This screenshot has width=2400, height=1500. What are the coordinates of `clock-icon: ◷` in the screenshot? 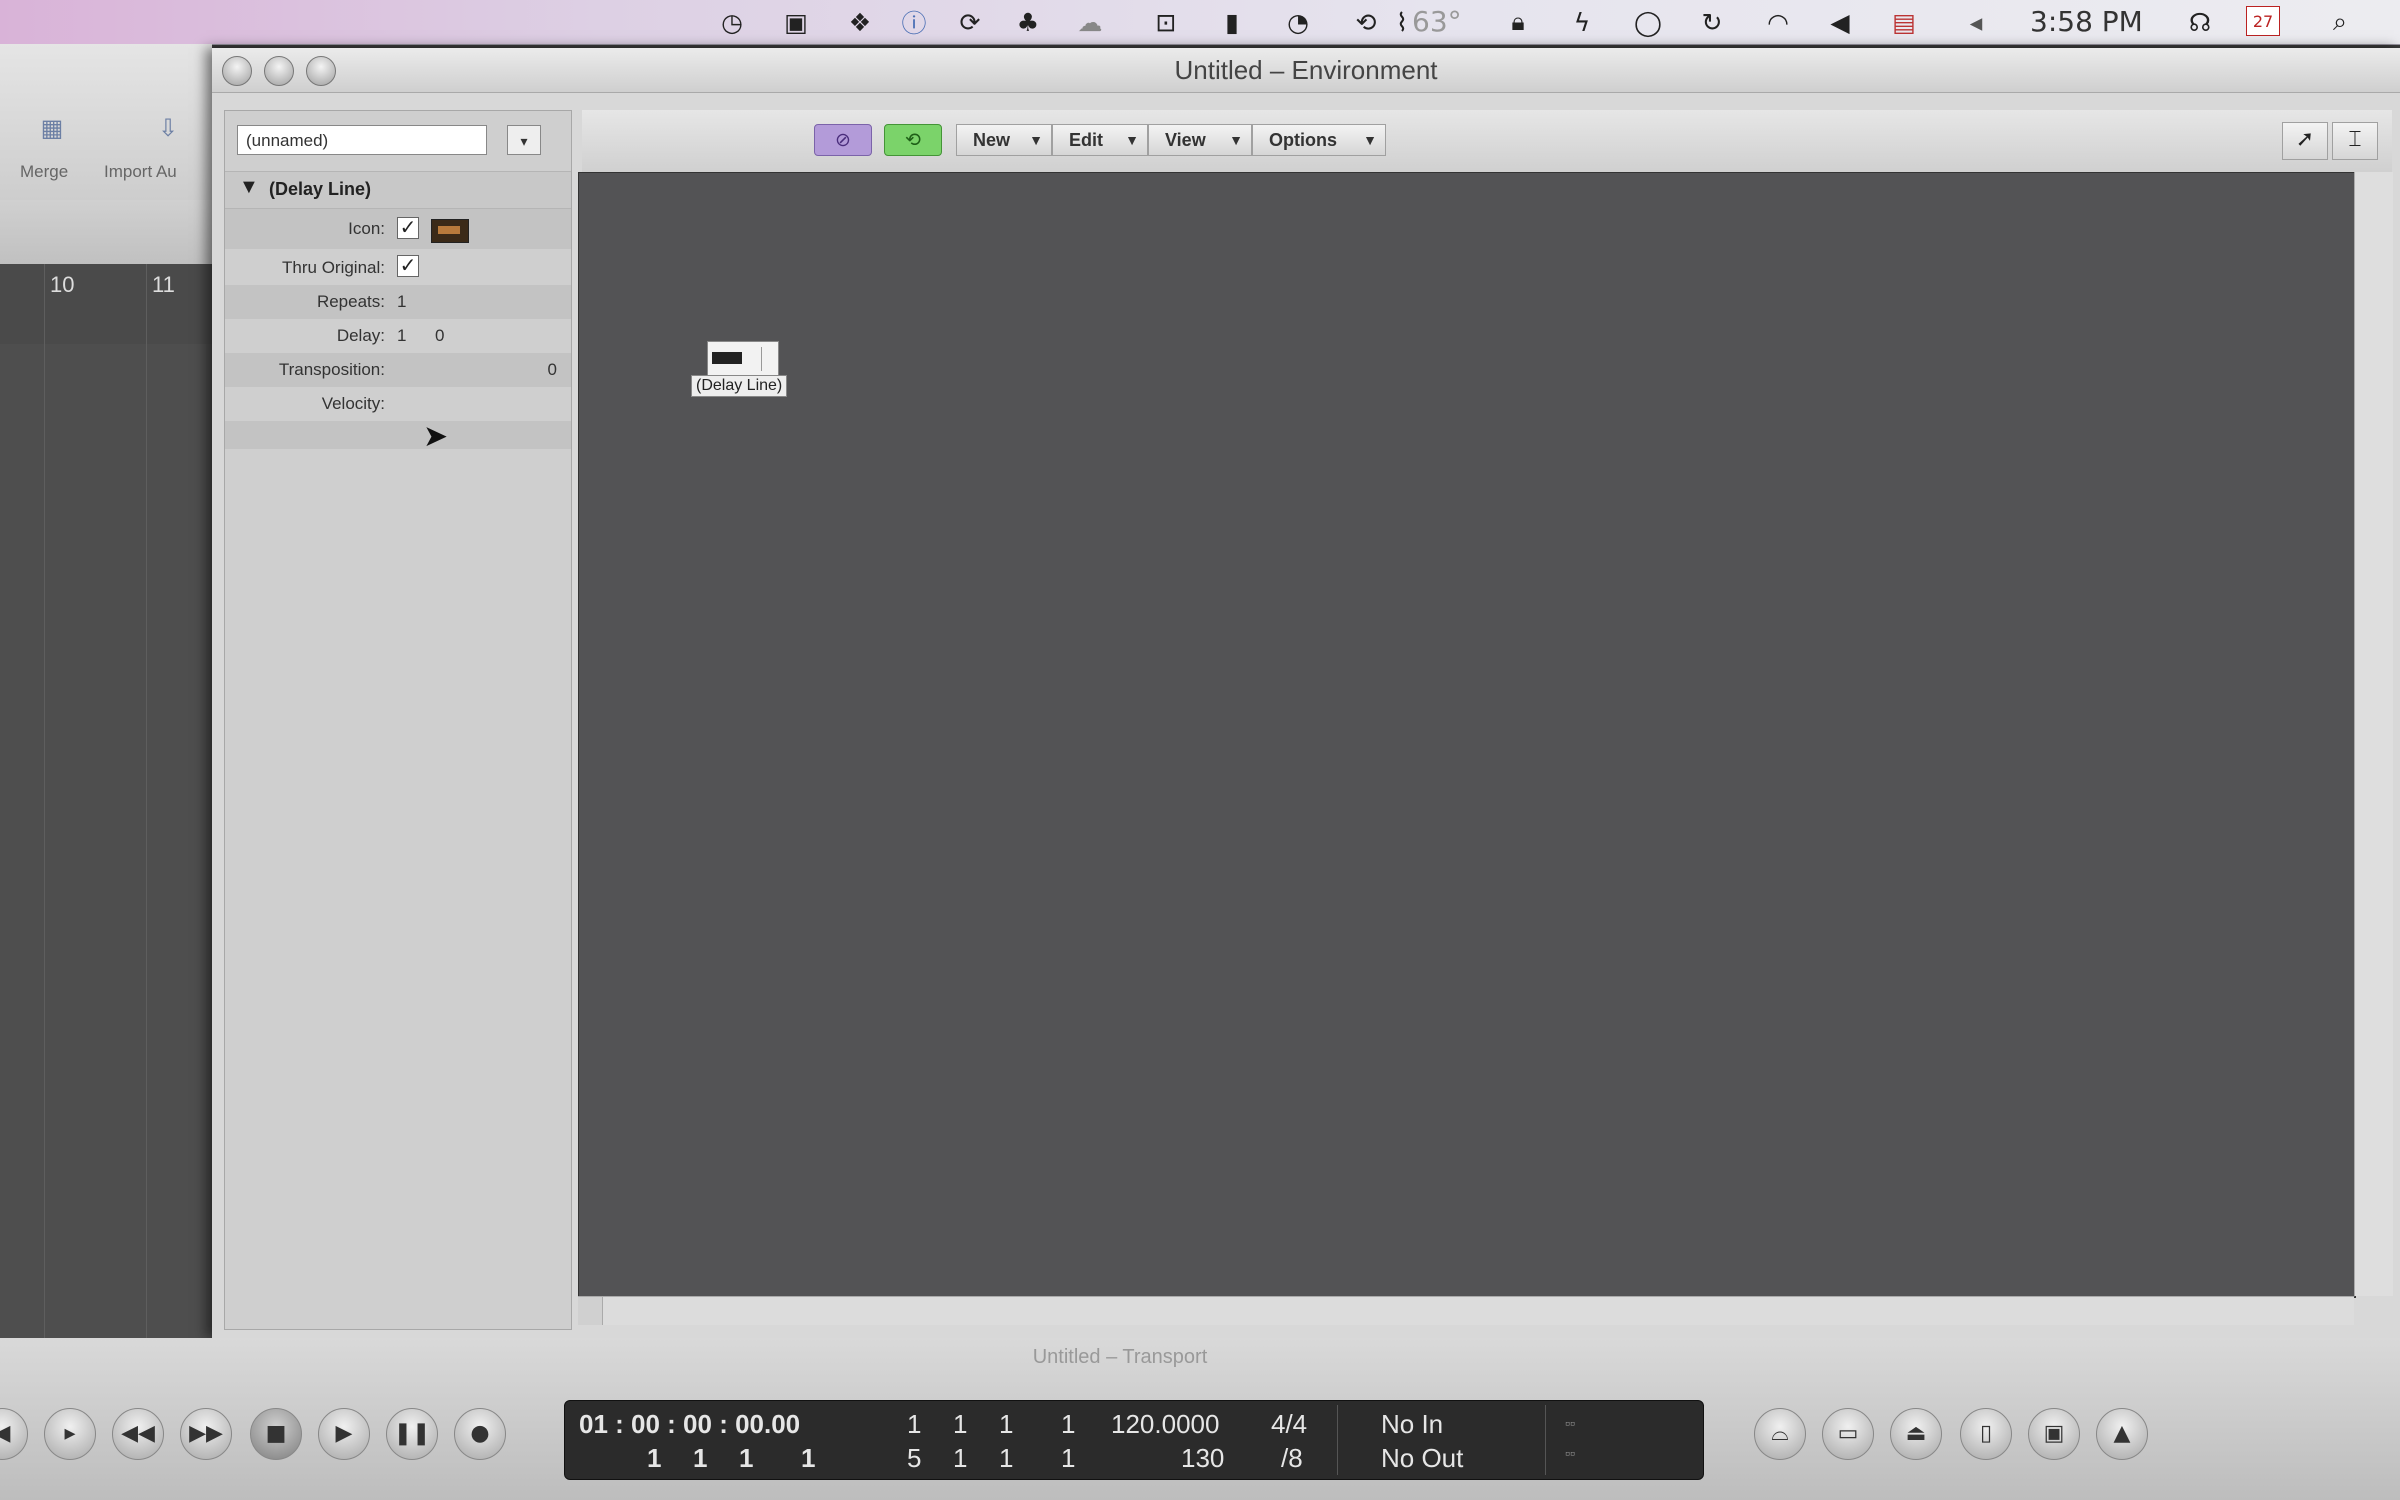 It's located at (732, 22).